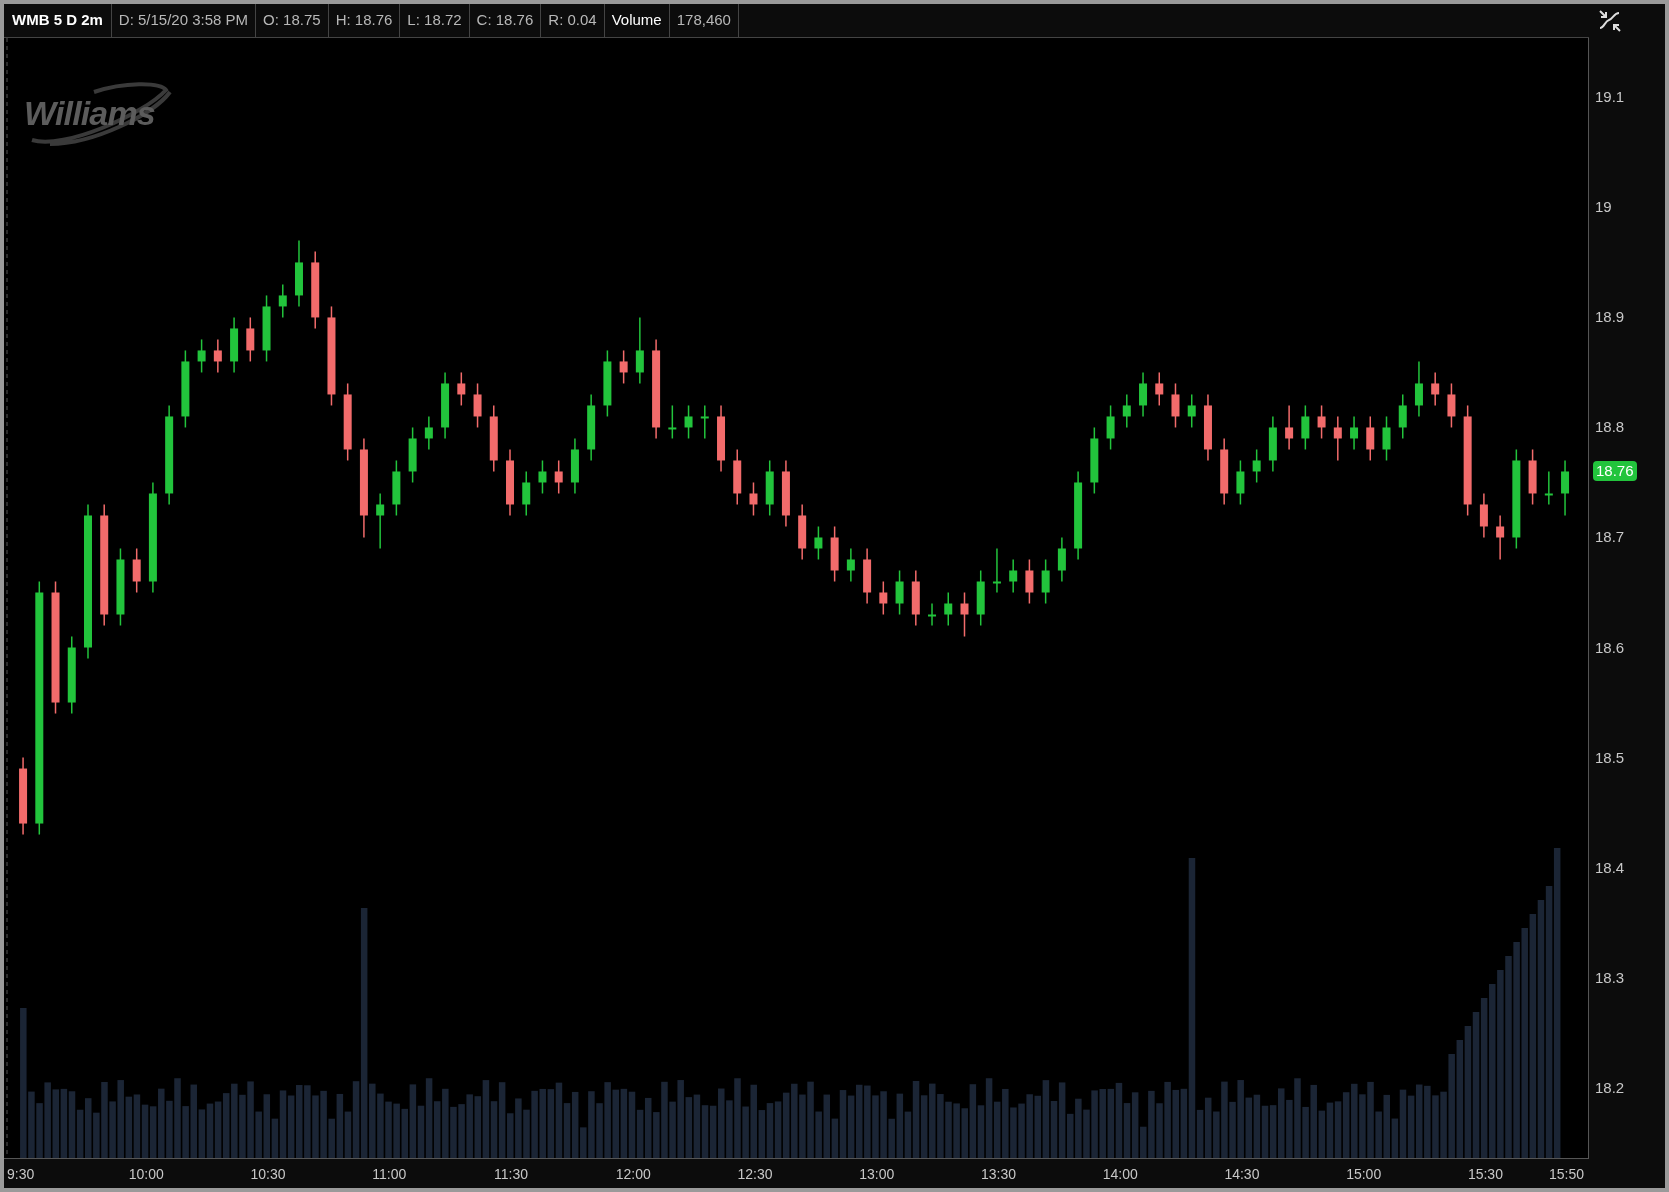 This screenshot has width=1669, height=1192. I want to click on price-axis-label: 18.6, so click(1610, 647).